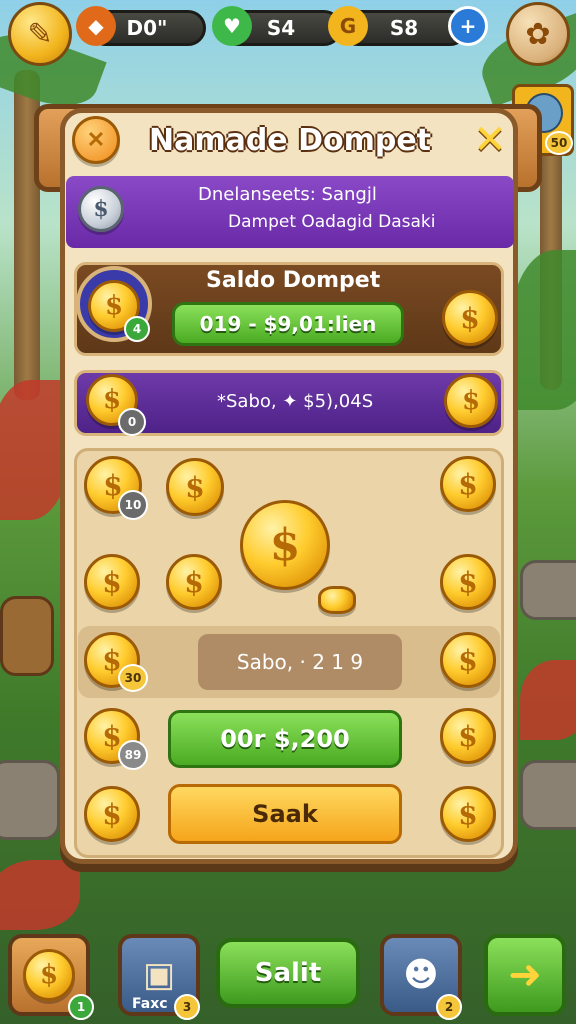  What do you see at coordinates (287, 194) in the screenshot?
I see `header-line-1: Dnelanseets: Sangjl` at bounding box center [287, 194].